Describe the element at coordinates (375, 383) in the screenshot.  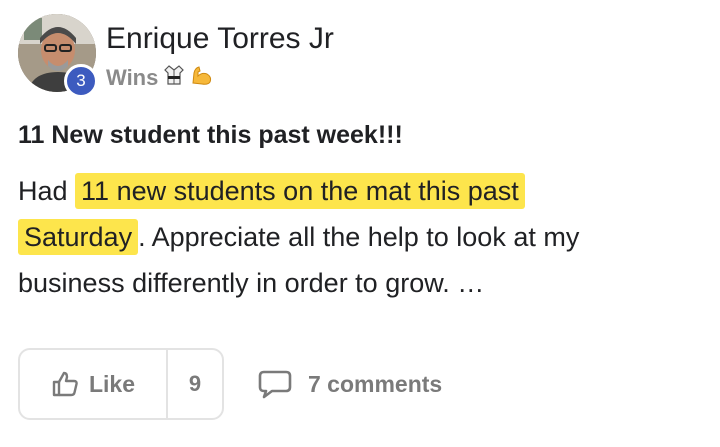
I see `comments-label: 7 comments` at that location.